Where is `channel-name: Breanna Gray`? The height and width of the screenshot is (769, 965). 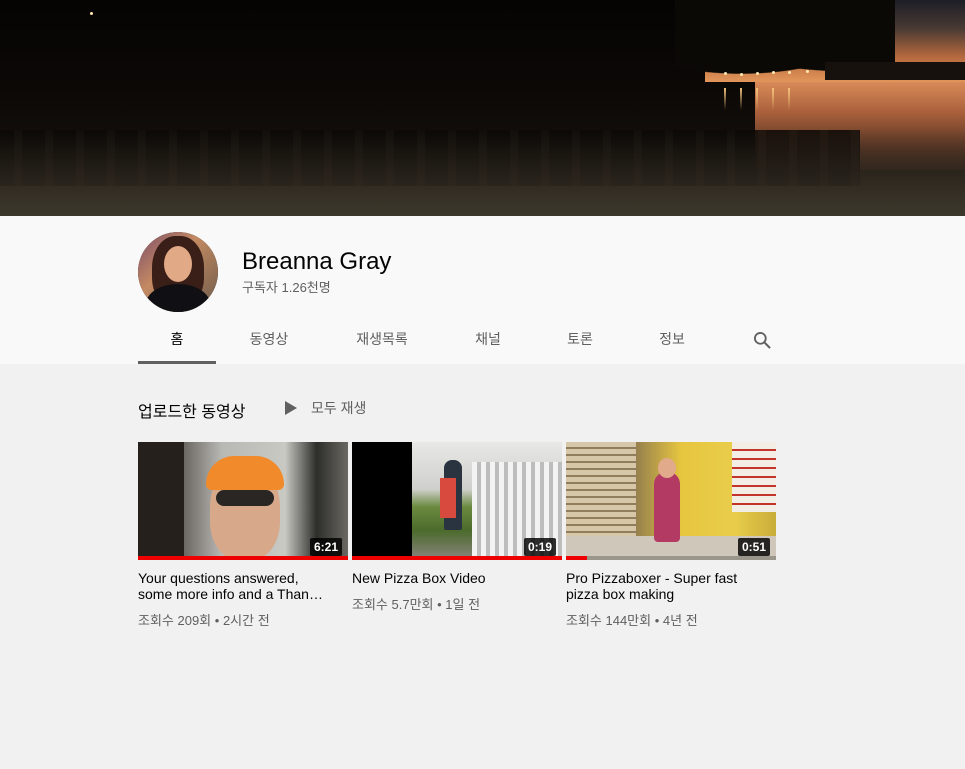
channel-name: Breanna Gray is located at coordinates (317, 261).